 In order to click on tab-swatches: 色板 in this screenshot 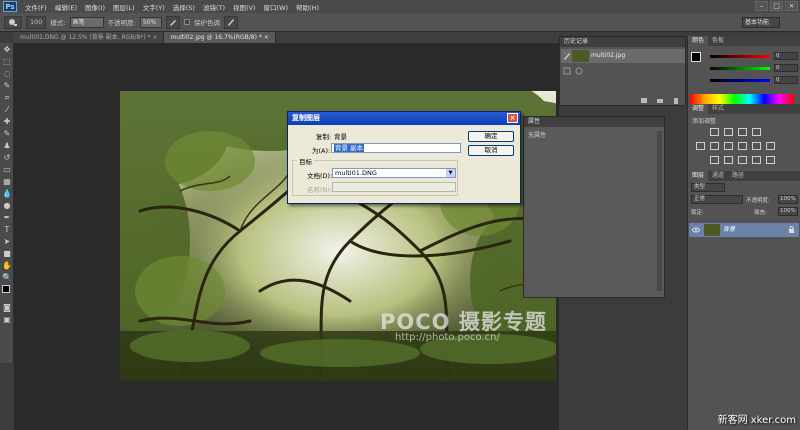, I will do `click(718, 41)`.